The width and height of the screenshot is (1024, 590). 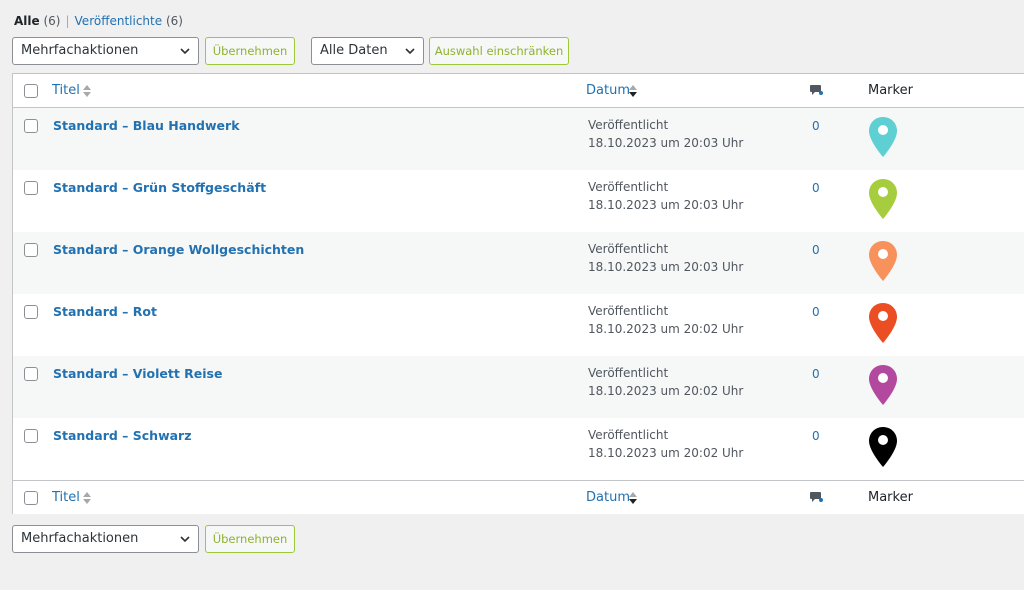 I want to click on column-marker-footer: Marker, so click(x=890, y=497).